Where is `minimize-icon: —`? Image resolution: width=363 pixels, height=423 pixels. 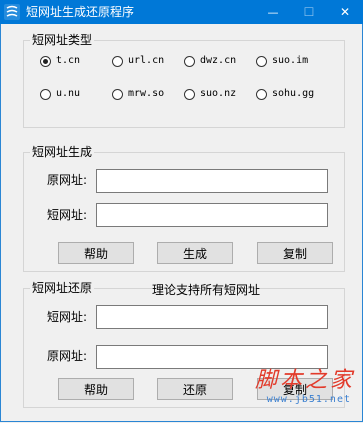 minimize-icon: — is located at coordinates (273, 12).